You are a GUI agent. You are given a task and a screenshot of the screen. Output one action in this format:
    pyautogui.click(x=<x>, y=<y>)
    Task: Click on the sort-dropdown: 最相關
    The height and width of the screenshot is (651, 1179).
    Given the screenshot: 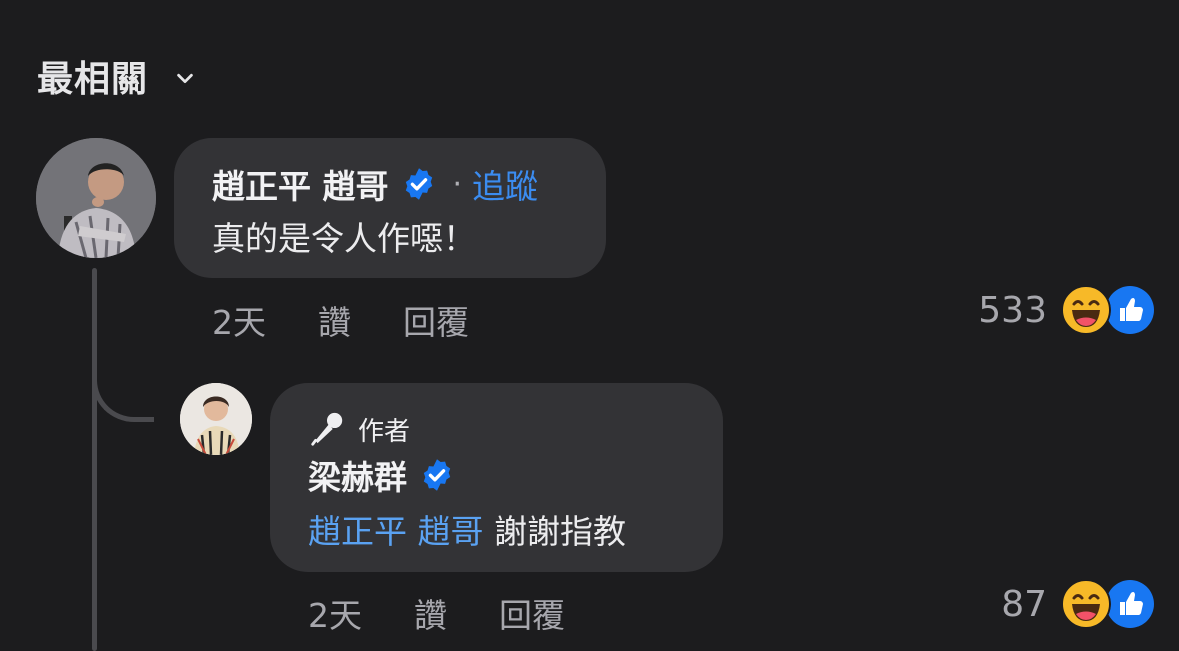 What is the action you would take?
    pyautogui.click(x=116, y=76)
    